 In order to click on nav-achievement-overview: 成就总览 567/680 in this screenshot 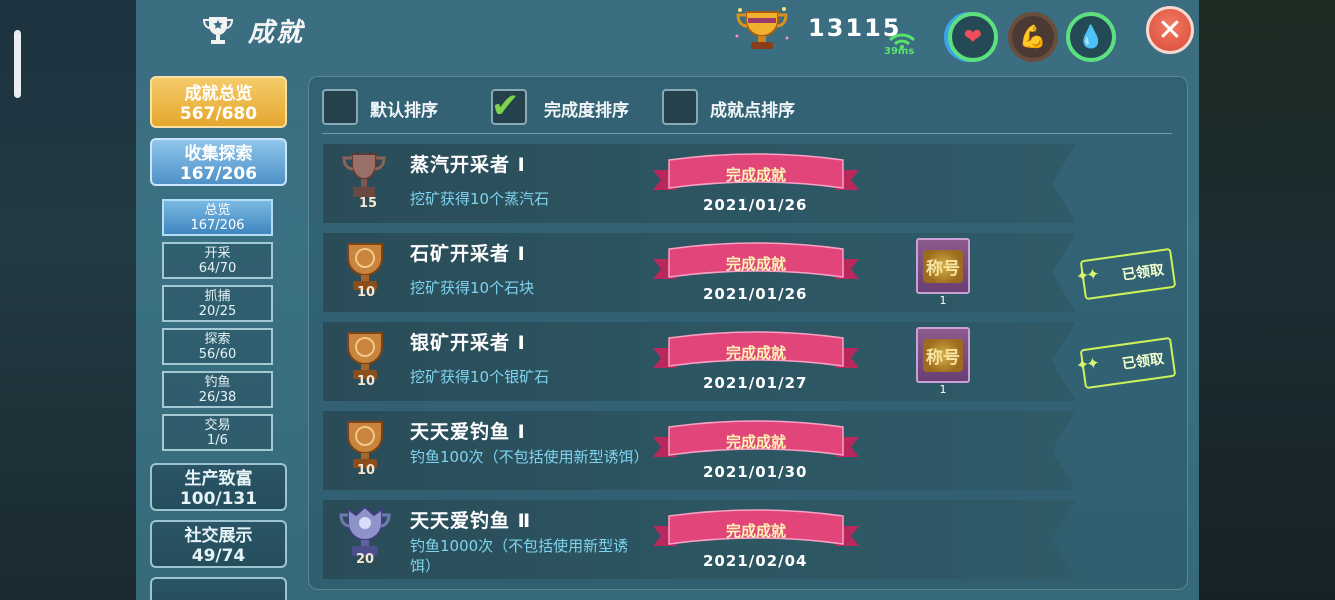, I will do `click(218, 102)`.